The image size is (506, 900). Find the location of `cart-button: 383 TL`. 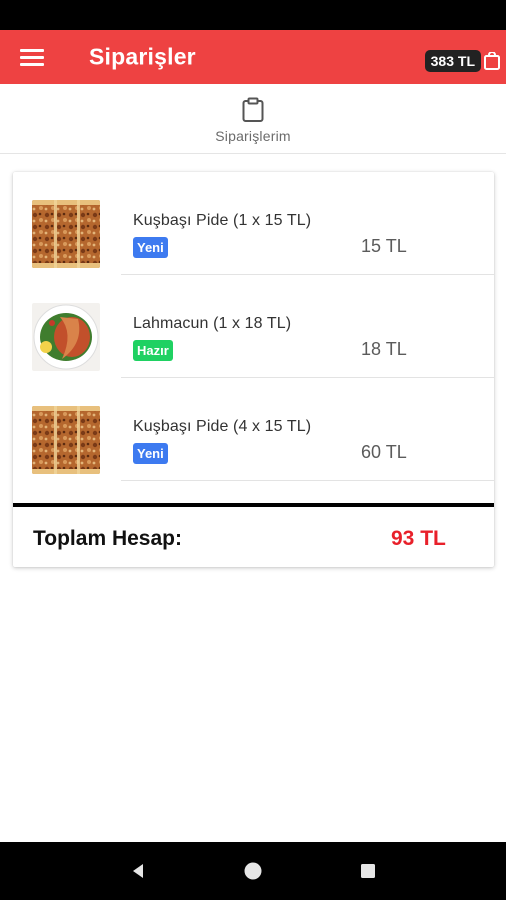

cart-button: 383 TL is located at coordinates (462, 61).